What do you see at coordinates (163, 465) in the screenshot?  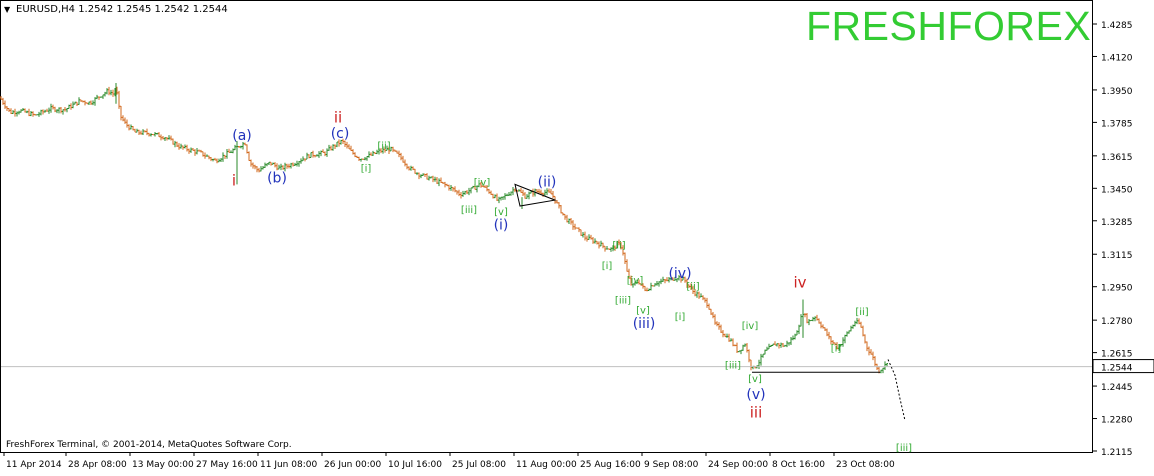 I see `time-tick-label: 13 May 00:00` at bounding box center [163, 465].